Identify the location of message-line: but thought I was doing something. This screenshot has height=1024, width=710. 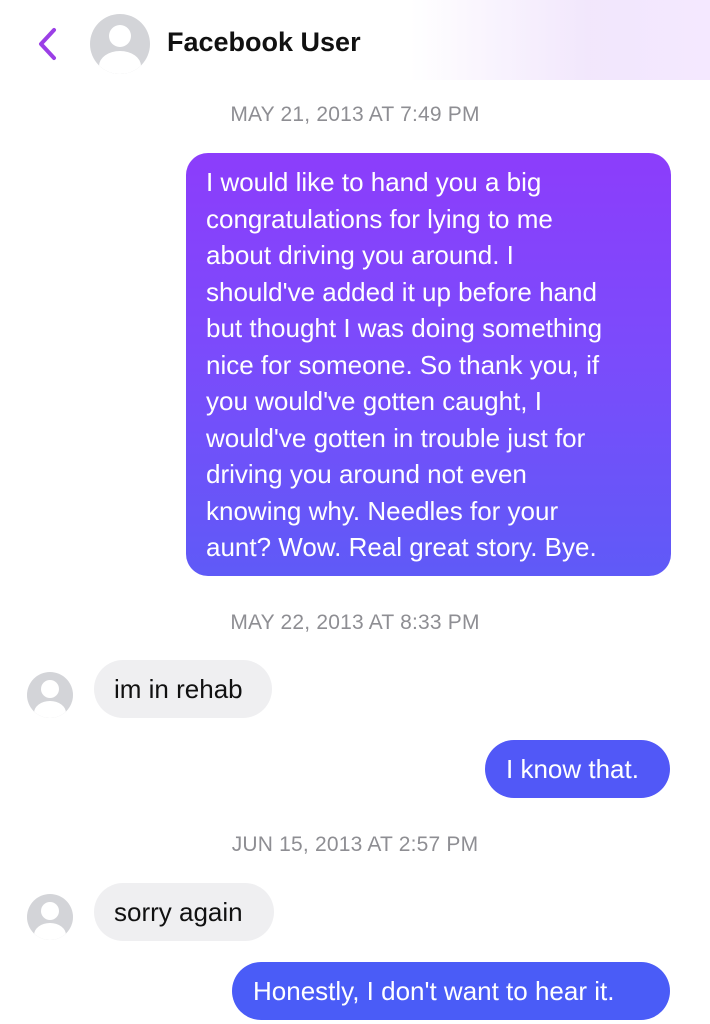
(404, 328).